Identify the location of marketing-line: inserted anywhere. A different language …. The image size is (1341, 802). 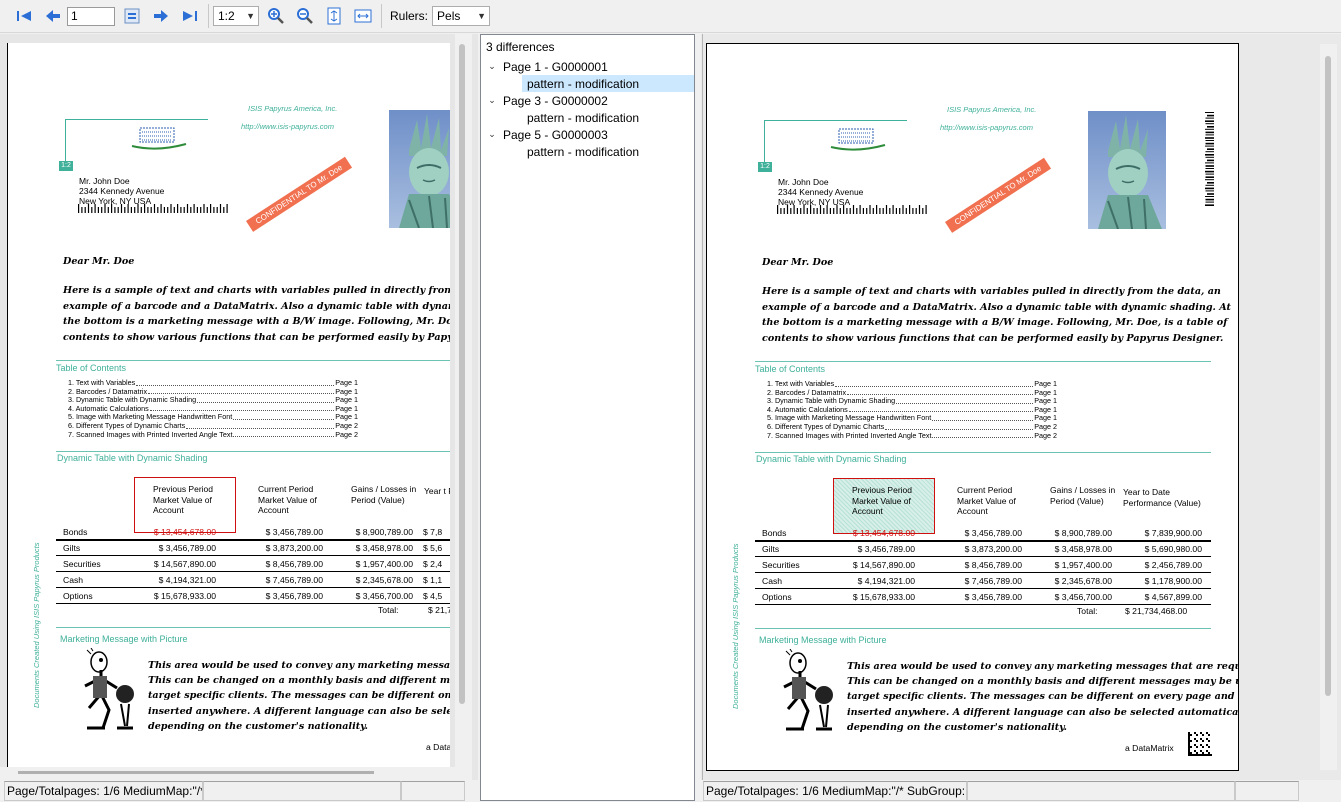
(299, 711).